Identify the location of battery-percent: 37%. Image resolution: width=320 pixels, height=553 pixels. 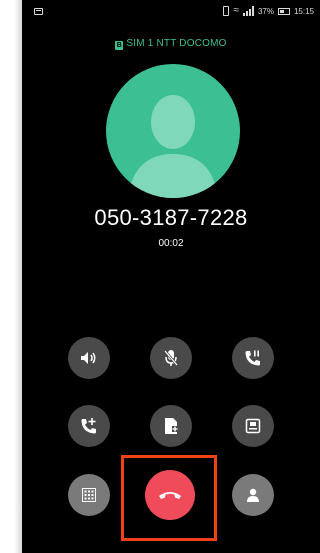
(265, 11).